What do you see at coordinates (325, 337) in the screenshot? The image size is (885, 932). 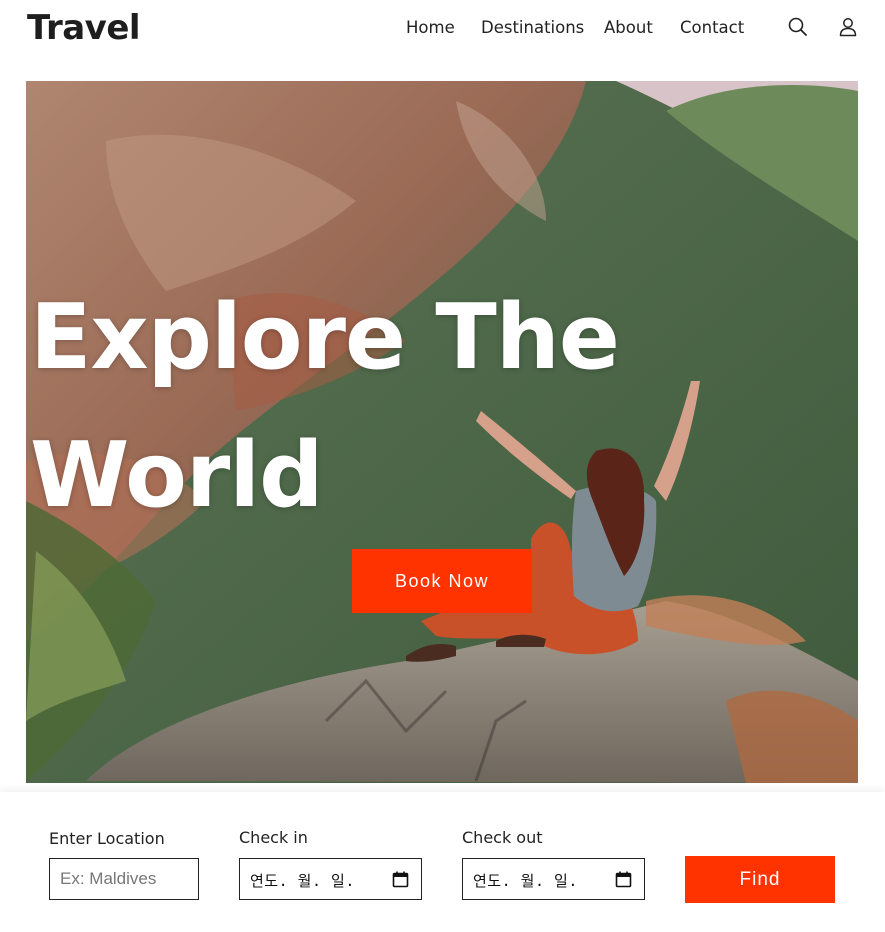 I see `hero-title-line-1: Explore The` at bounding box center [325, 337].